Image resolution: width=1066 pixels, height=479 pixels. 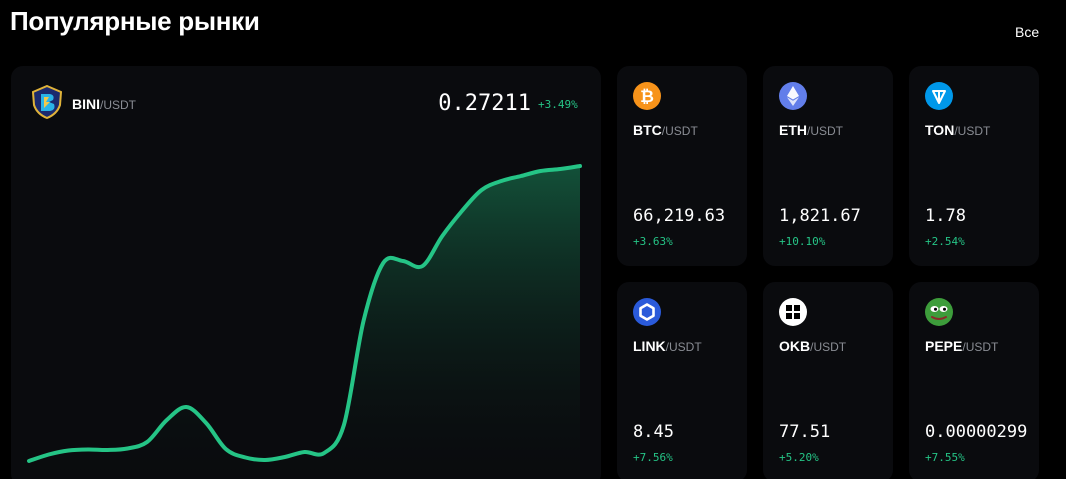 I want to click on view-all-link: Все, so click(x=1027, y=32).